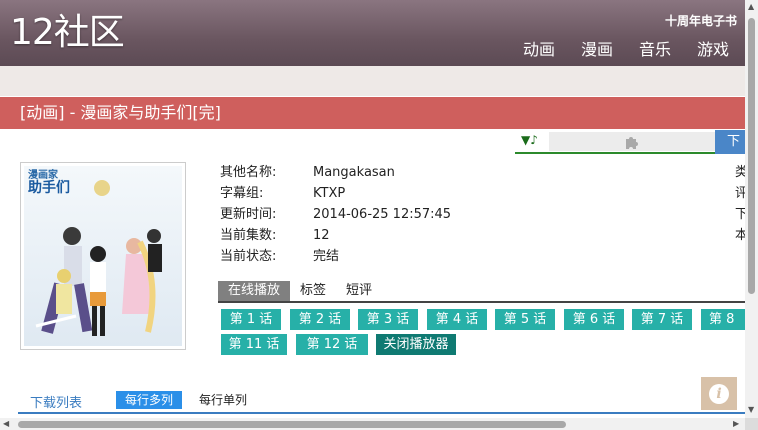 The height and width of the screenshot is (430, 758). What do you see at coordinates (626, 48) in the screenshot?
I see `main-nav: 动画 漫画 音乐 游戏` at bounding box center [626, 48].